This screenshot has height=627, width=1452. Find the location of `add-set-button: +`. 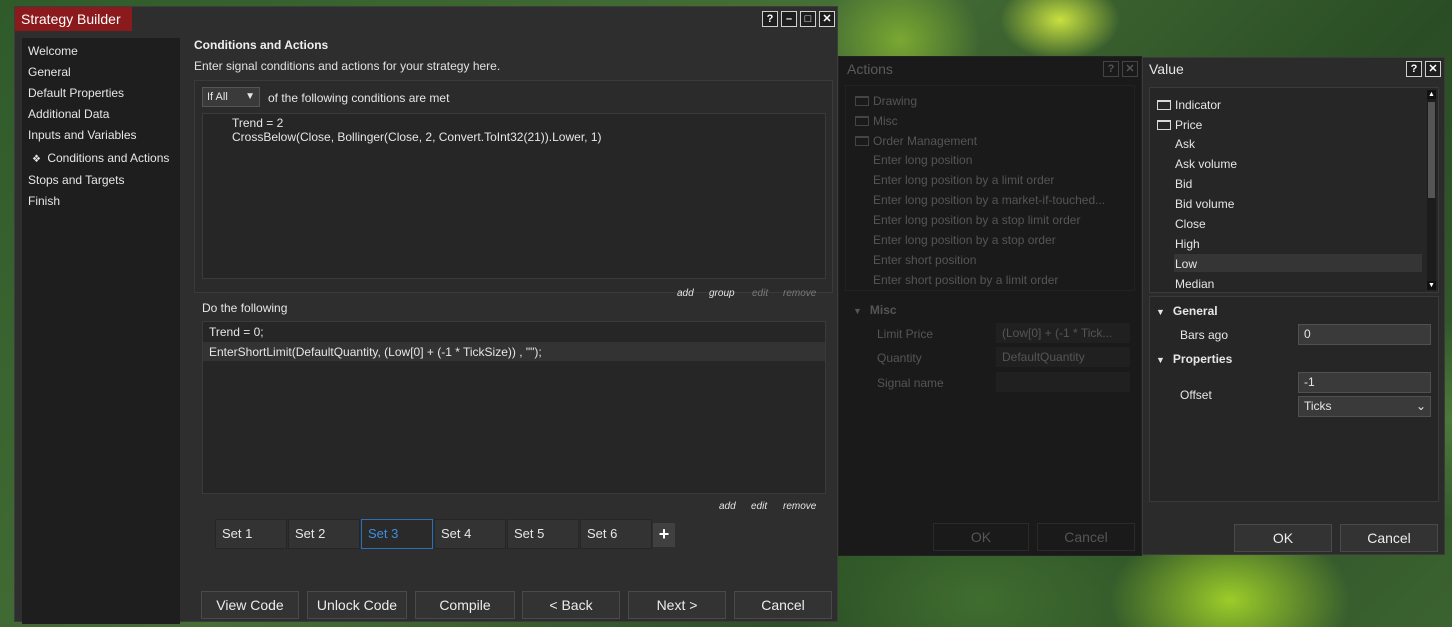

add-set-button: + is located at coordinates (664, 535).